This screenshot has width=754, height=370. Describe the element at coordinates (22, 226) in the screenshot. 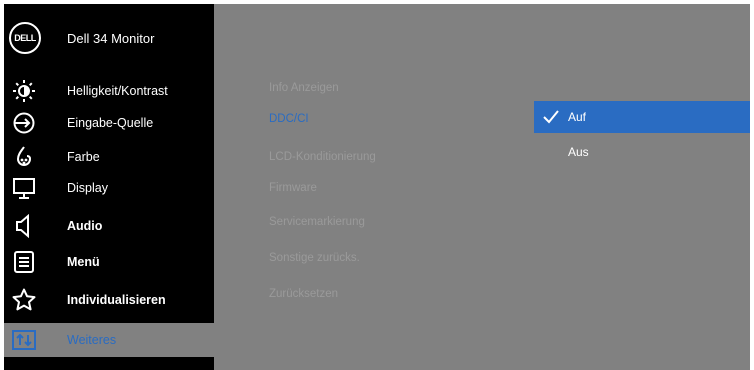

I see `speaker-icon` at that location.